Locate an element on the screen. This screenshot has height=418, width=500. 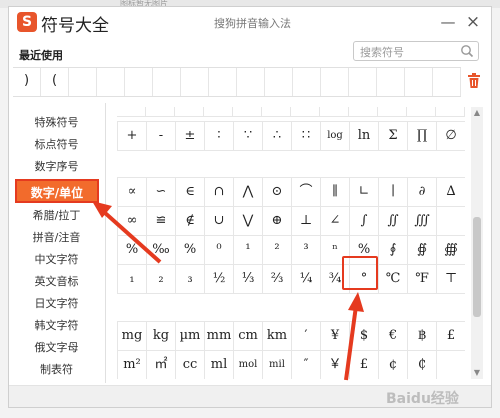
sidebar-item: 韩文字符 is located at coordinates (56, 326).